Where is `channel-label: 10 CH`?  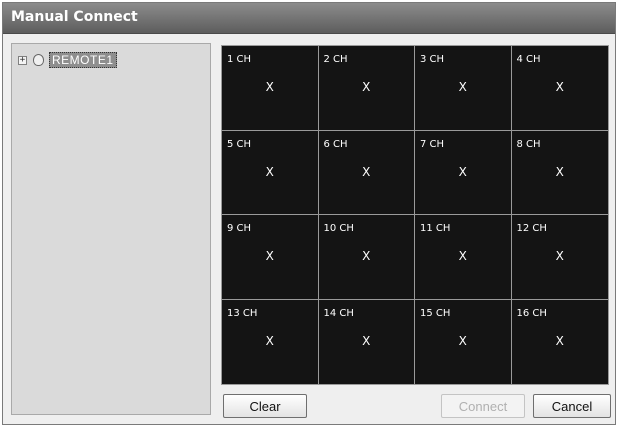
channel-label: 10 CH is located at coordinates (338, 228).